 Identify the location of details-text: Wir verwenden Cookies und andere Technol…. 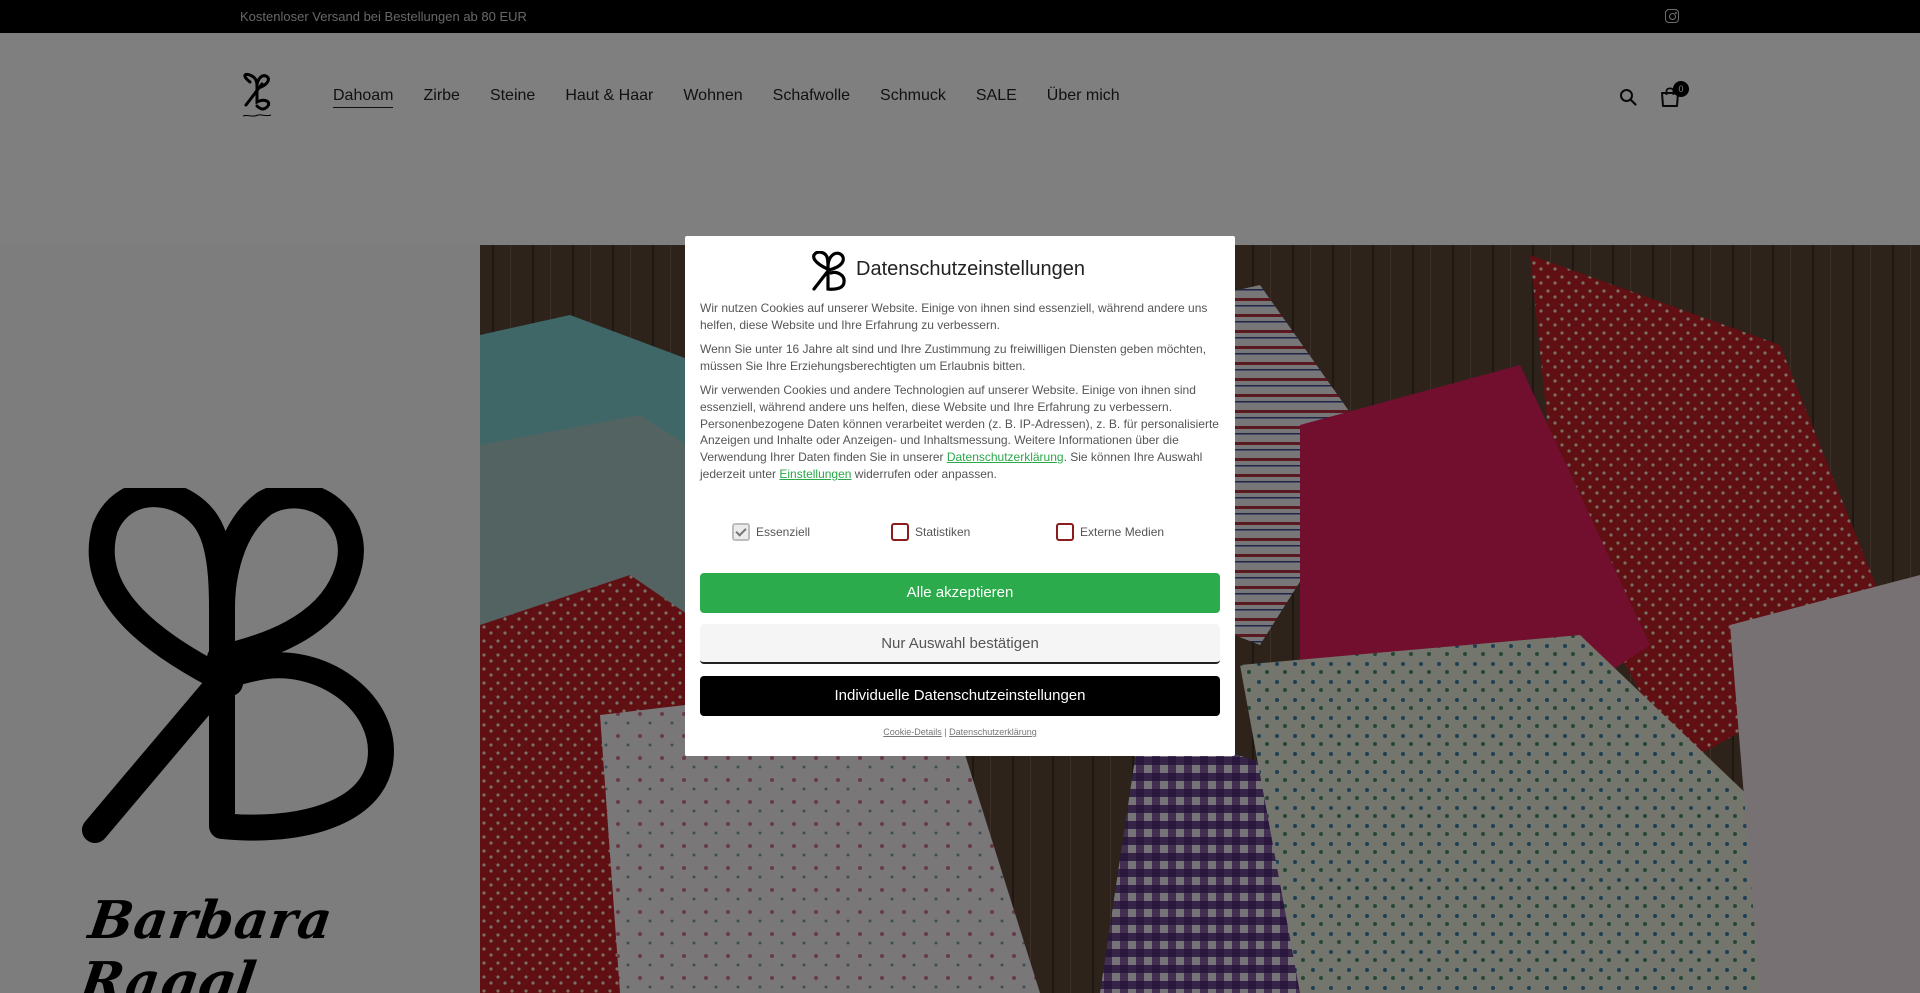
(960, 432).